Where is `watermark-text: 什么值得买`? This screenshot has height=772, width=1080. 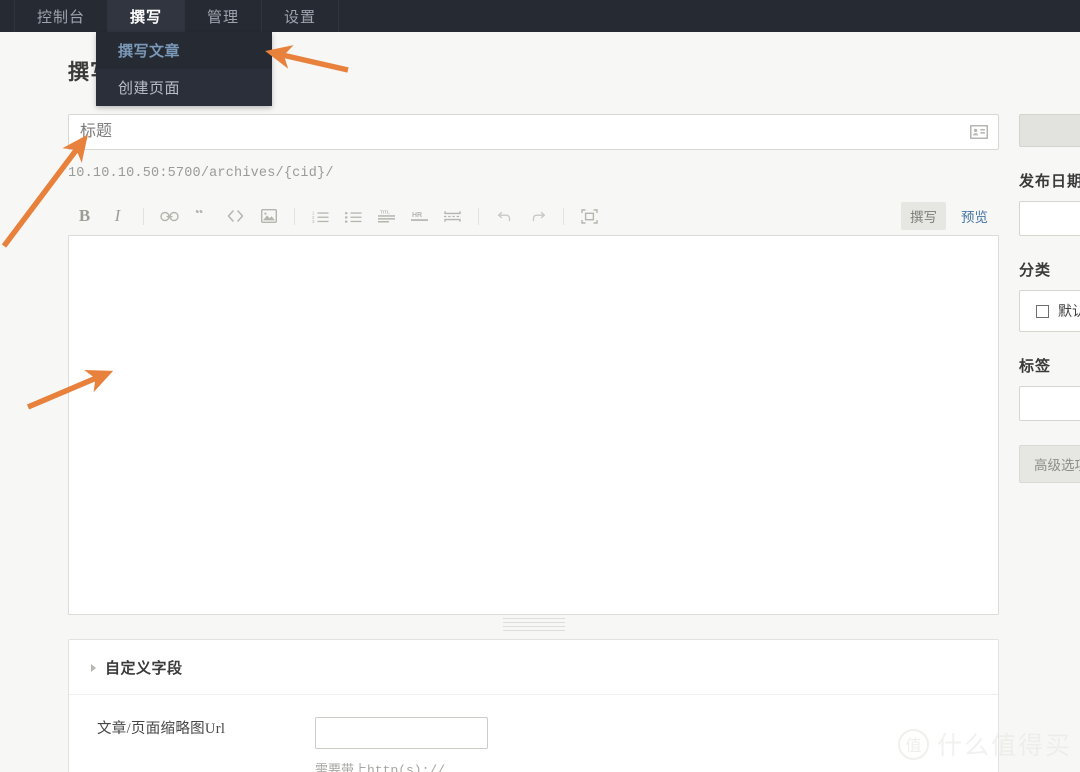
watermark-text: 什么值得买 is located at coordinates (1004, 745).